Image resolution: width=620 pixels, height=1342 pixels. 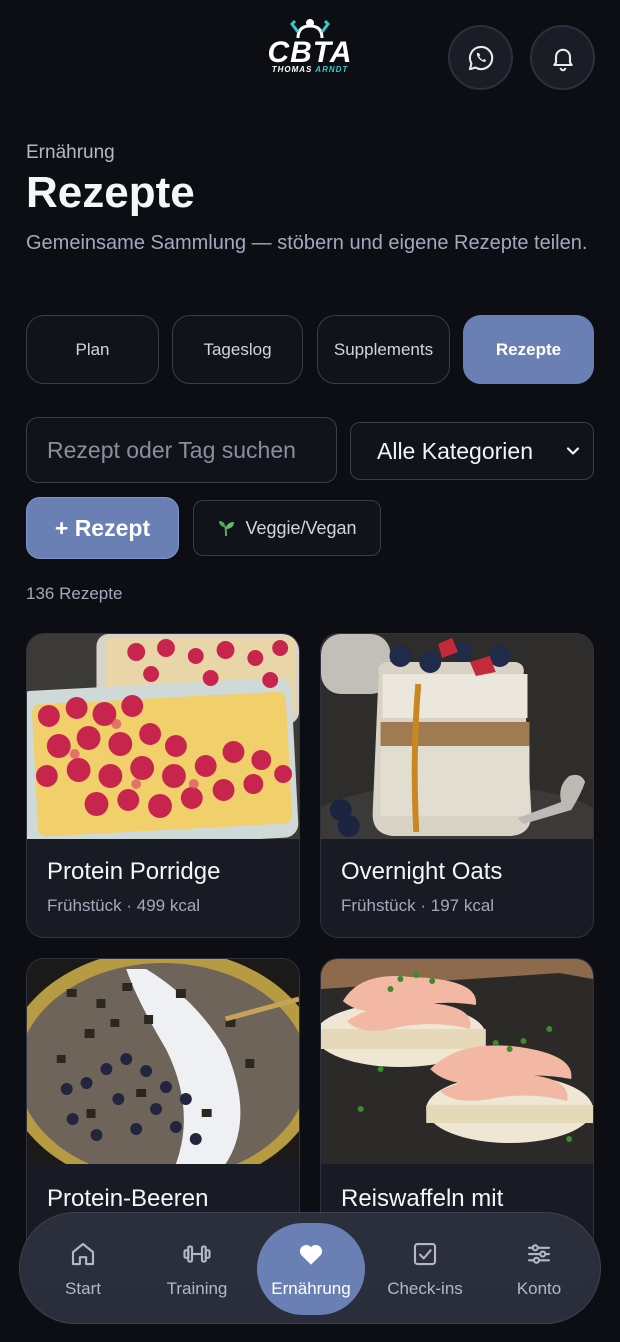 I want to click on nav-label: Ernährung, so click(x=311, y=1288).